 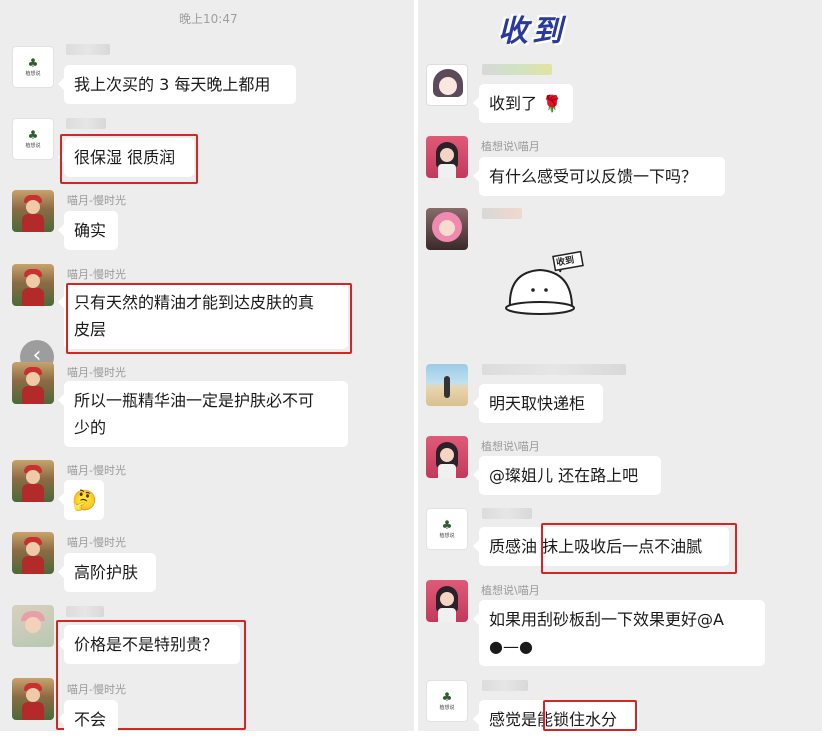 I want to click on message-bubble: 确实, so click(x=88, y=230).